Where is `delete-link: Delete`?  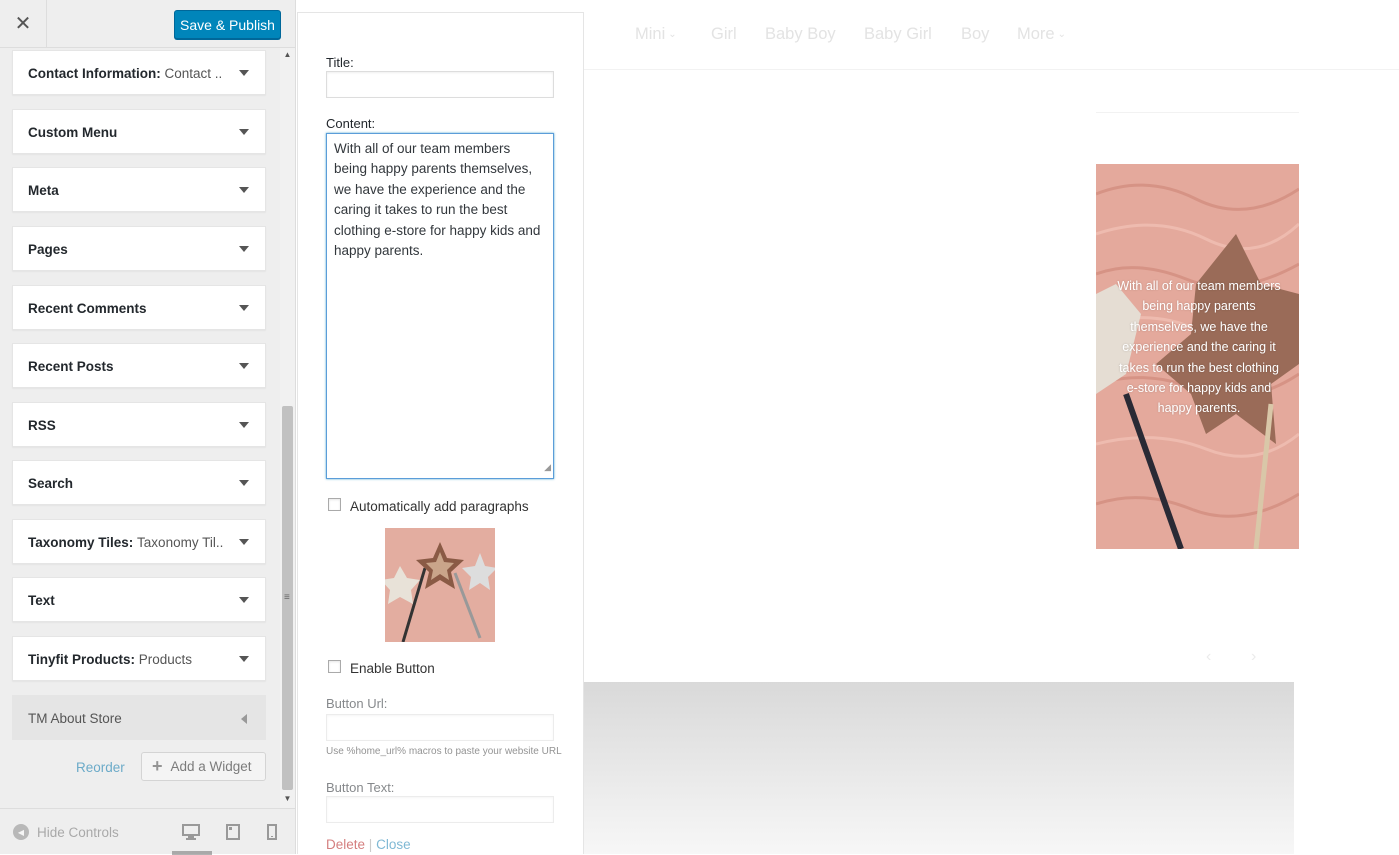
delete-link: Delete is located at coordinates (345, 844).